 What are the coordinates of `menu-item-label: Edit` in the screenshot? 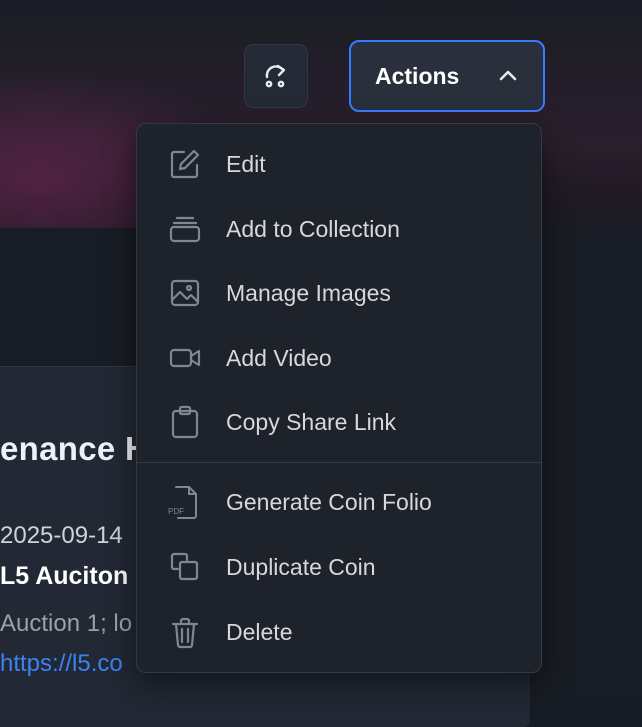 It's located at (246, 163).